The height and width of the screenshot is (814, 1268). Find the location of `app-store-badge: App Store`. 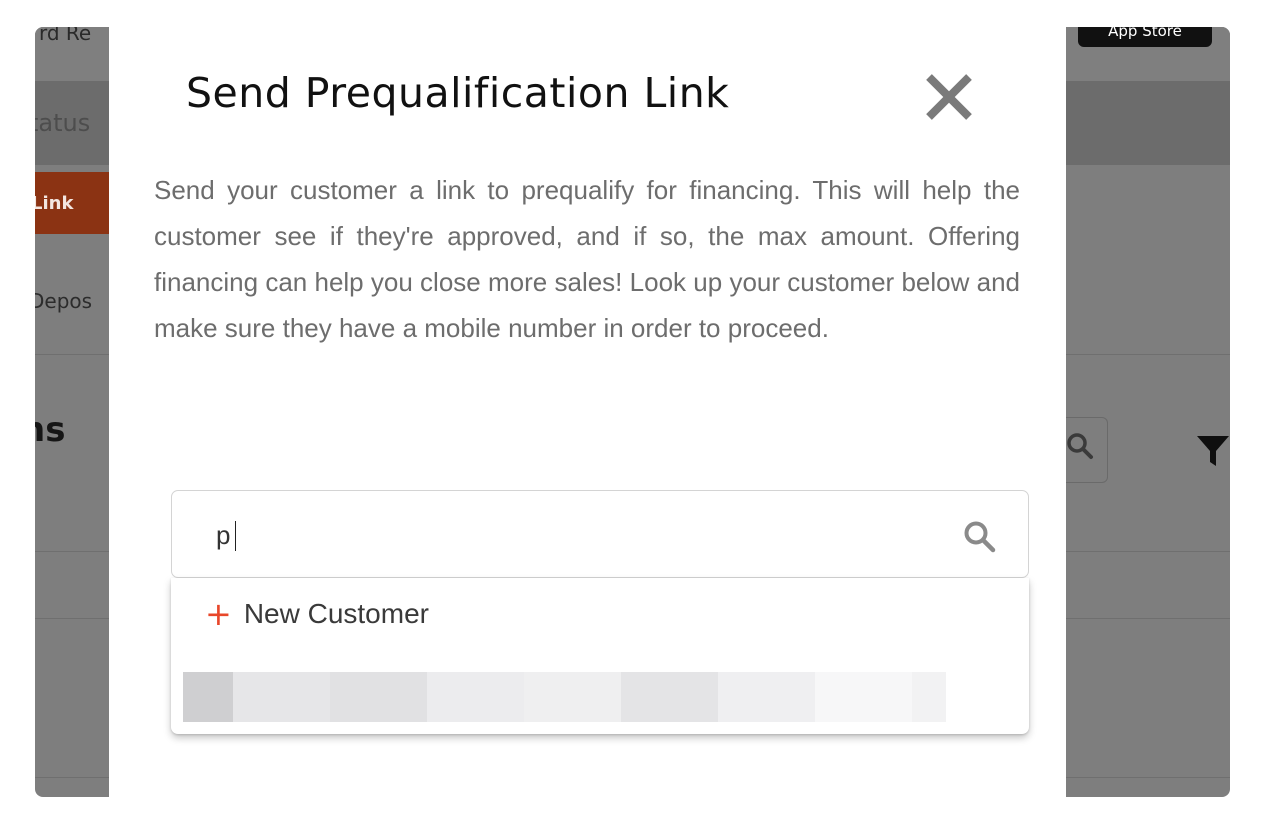

app-store-badge: App Store is located at coordinates (1145, 37).